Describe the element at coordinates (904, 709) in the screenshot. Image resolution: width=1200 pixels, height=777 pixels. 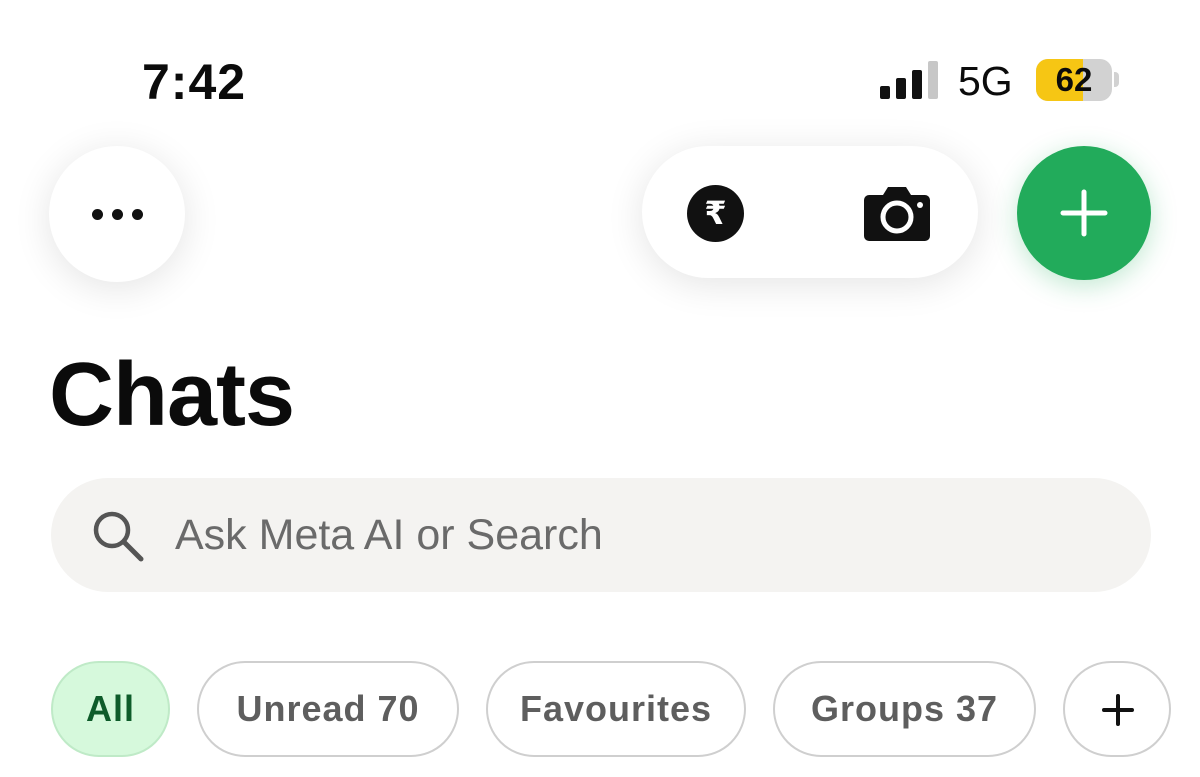
I see `filter-chip-groups: Groups 37` at that location.